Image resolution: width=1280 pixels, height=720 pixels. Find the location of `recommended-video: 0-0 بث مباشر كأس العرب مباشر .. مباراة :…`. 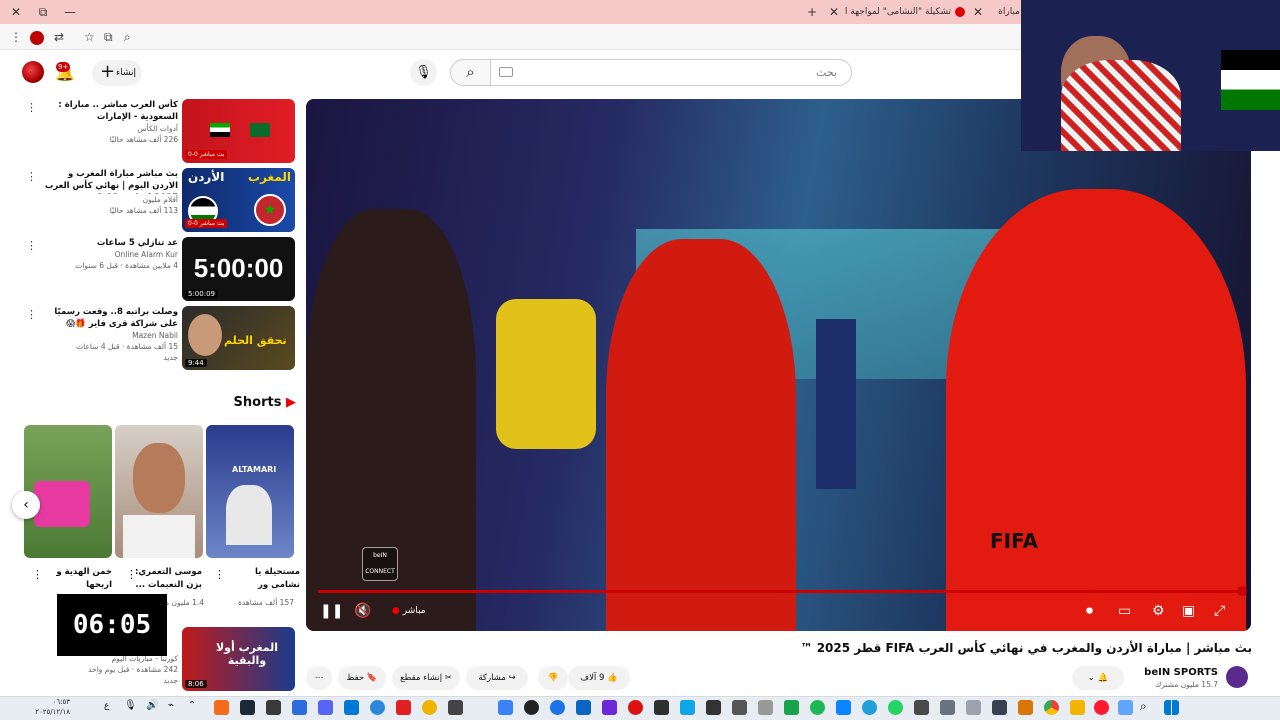

recommended-video: 0-0 بث مباشر كأس العرب مباشر .. مباراة :… is located at coordinates (158, 132).